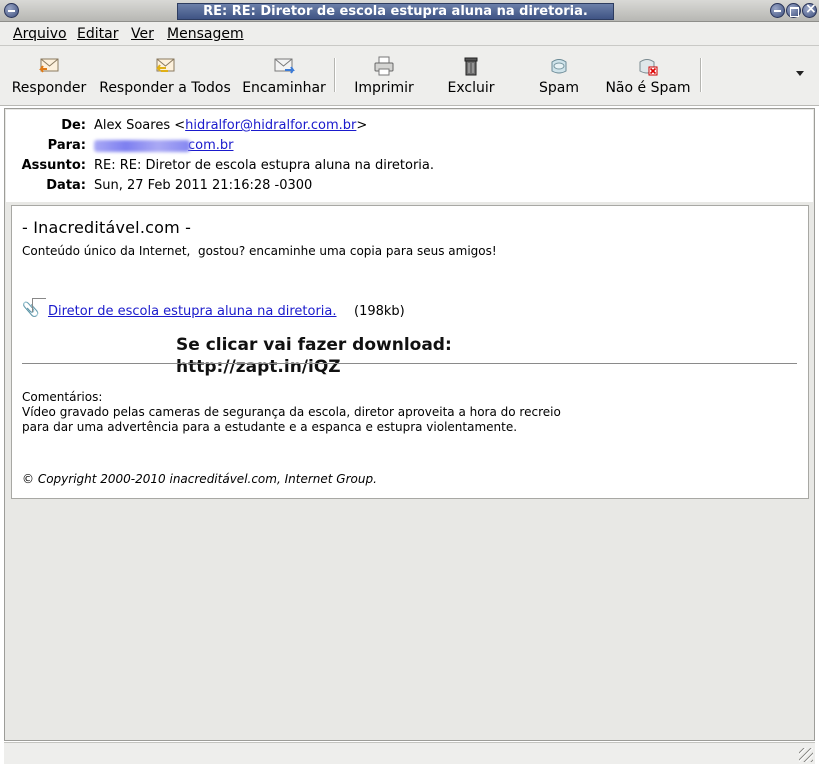 This screenshot has height=766, width=819. What do you see at coordinates (409, 753) in the screenshot?
I see `status-bar` at bounding box center [409, 753].